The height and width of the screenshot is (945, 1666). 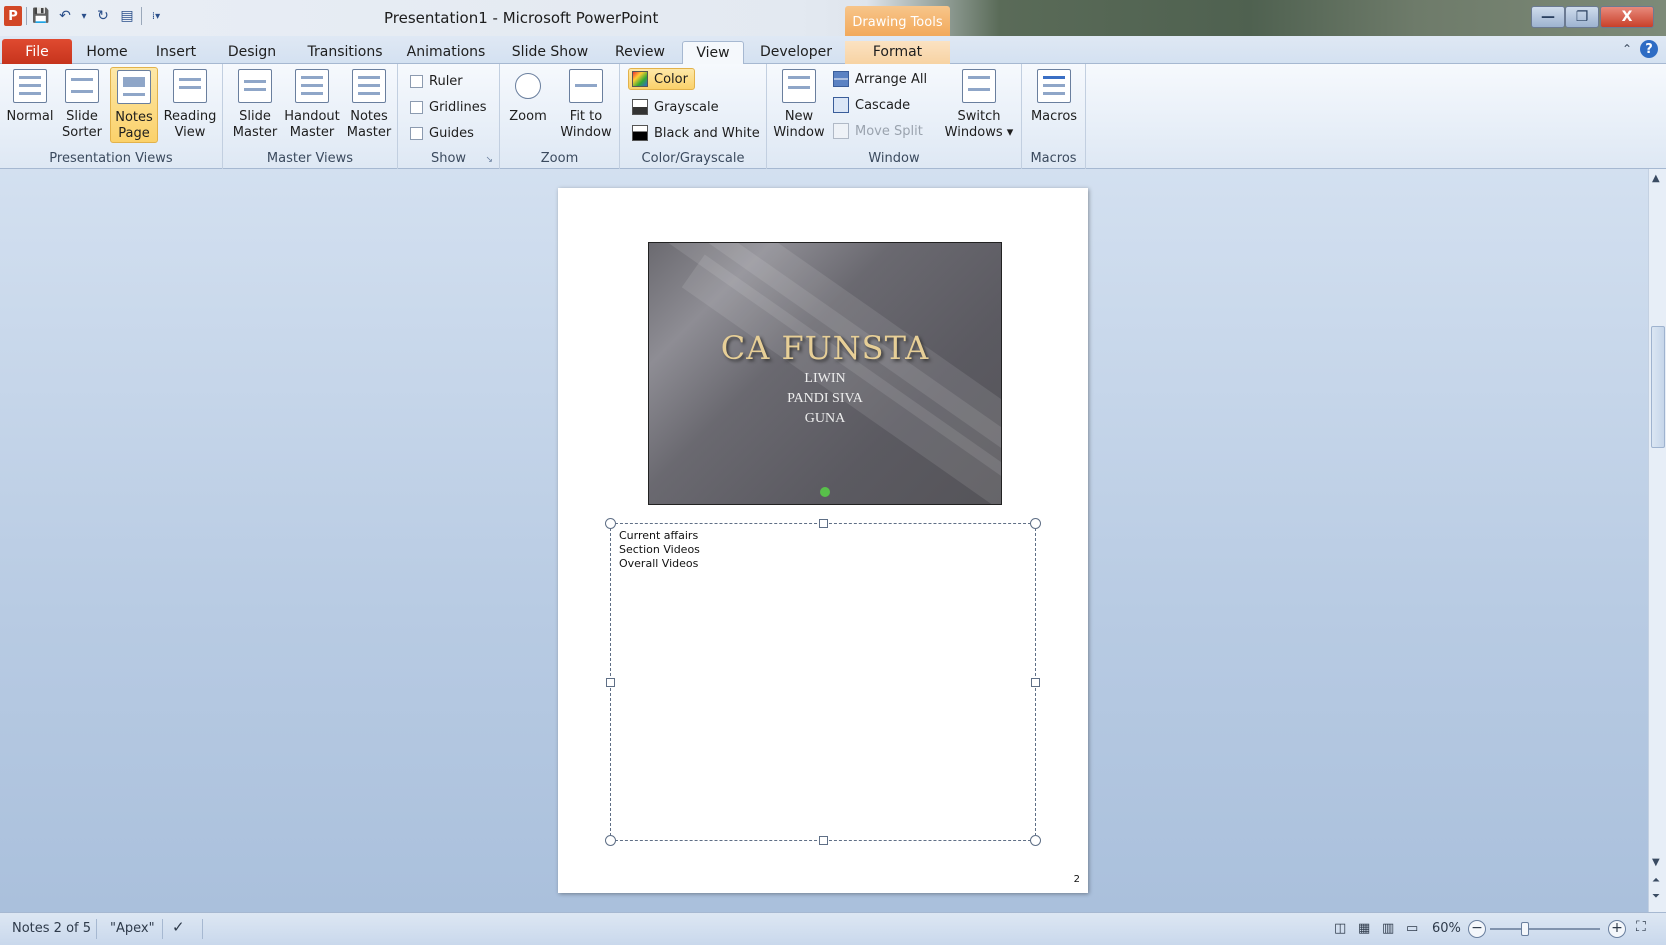 What do you see at coordinates (1656, 896) in the screenshot?
I see `next-slide-icon: ⏷` at bounding box center [1656, 896].